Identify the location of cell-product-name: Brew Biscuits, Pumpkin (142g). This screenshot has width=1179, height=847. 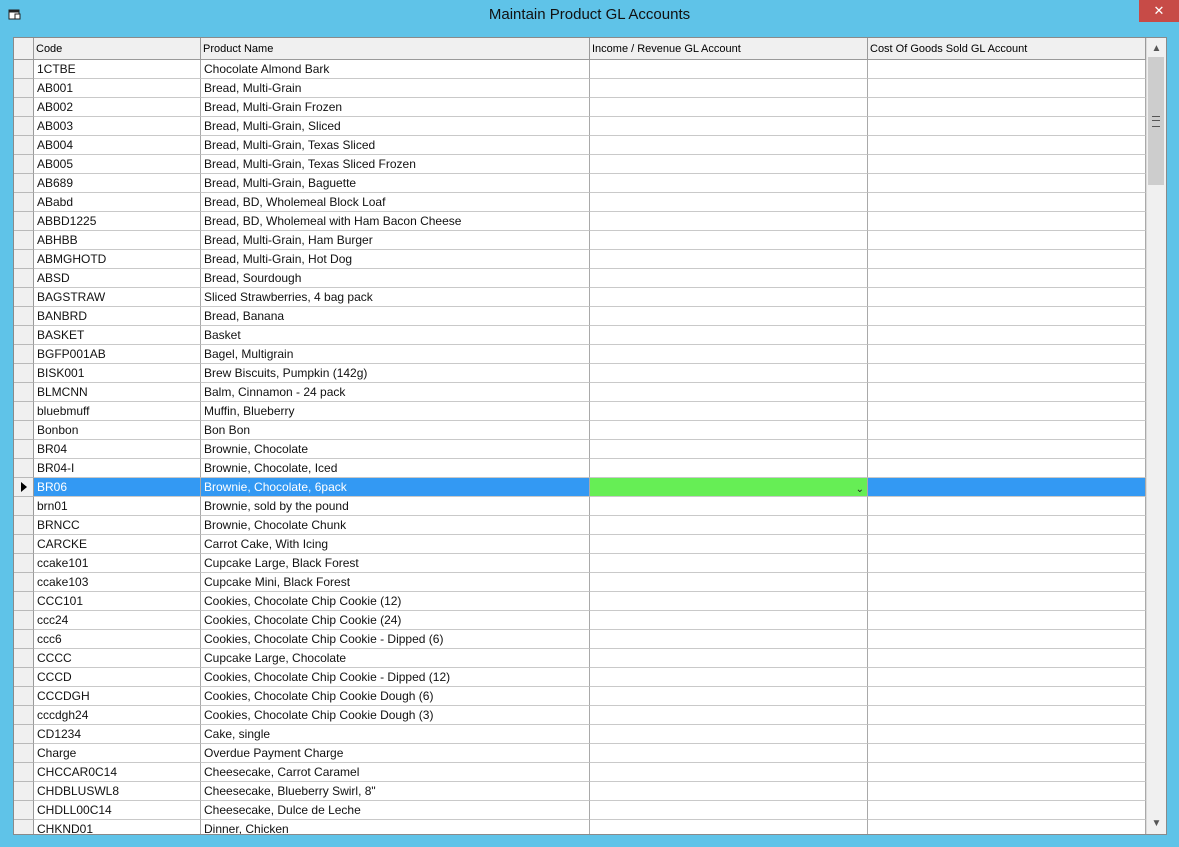
(395, 373).